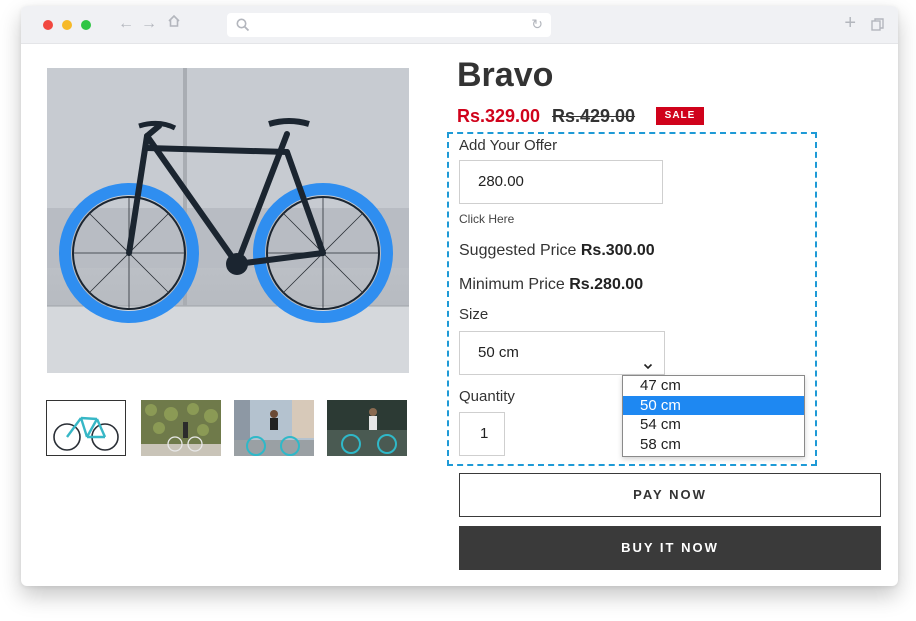 Image resolution: width=916 pixels, height=621 pixels. Describe the element at coordinates (487, 396) in the screenshot. I see `quantity-label: Quantity` at that location.